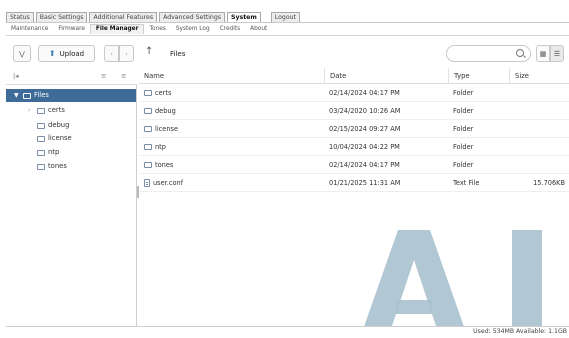  What do you see at coordinates (59, 125) in the screenshot?
I see `tree-item-label: debug` at bounding box center [59, 125].